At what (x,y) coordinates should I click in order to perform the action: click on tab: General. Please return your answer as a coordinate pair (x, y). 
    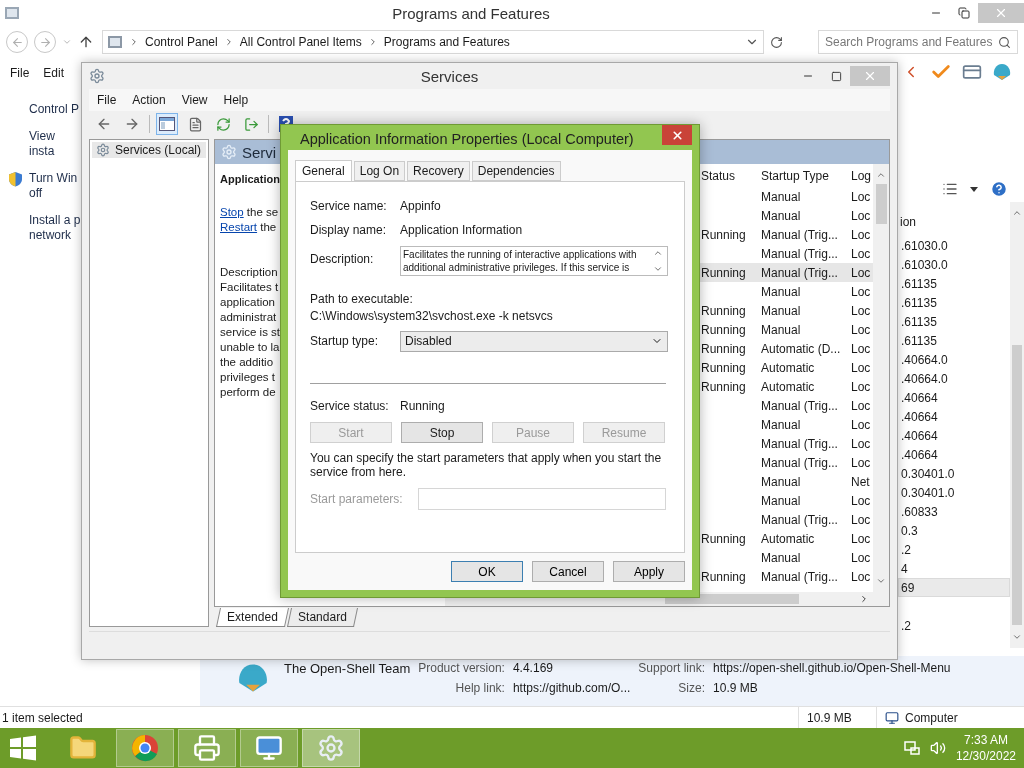
    Looking at the image, I should click on (323, 171).